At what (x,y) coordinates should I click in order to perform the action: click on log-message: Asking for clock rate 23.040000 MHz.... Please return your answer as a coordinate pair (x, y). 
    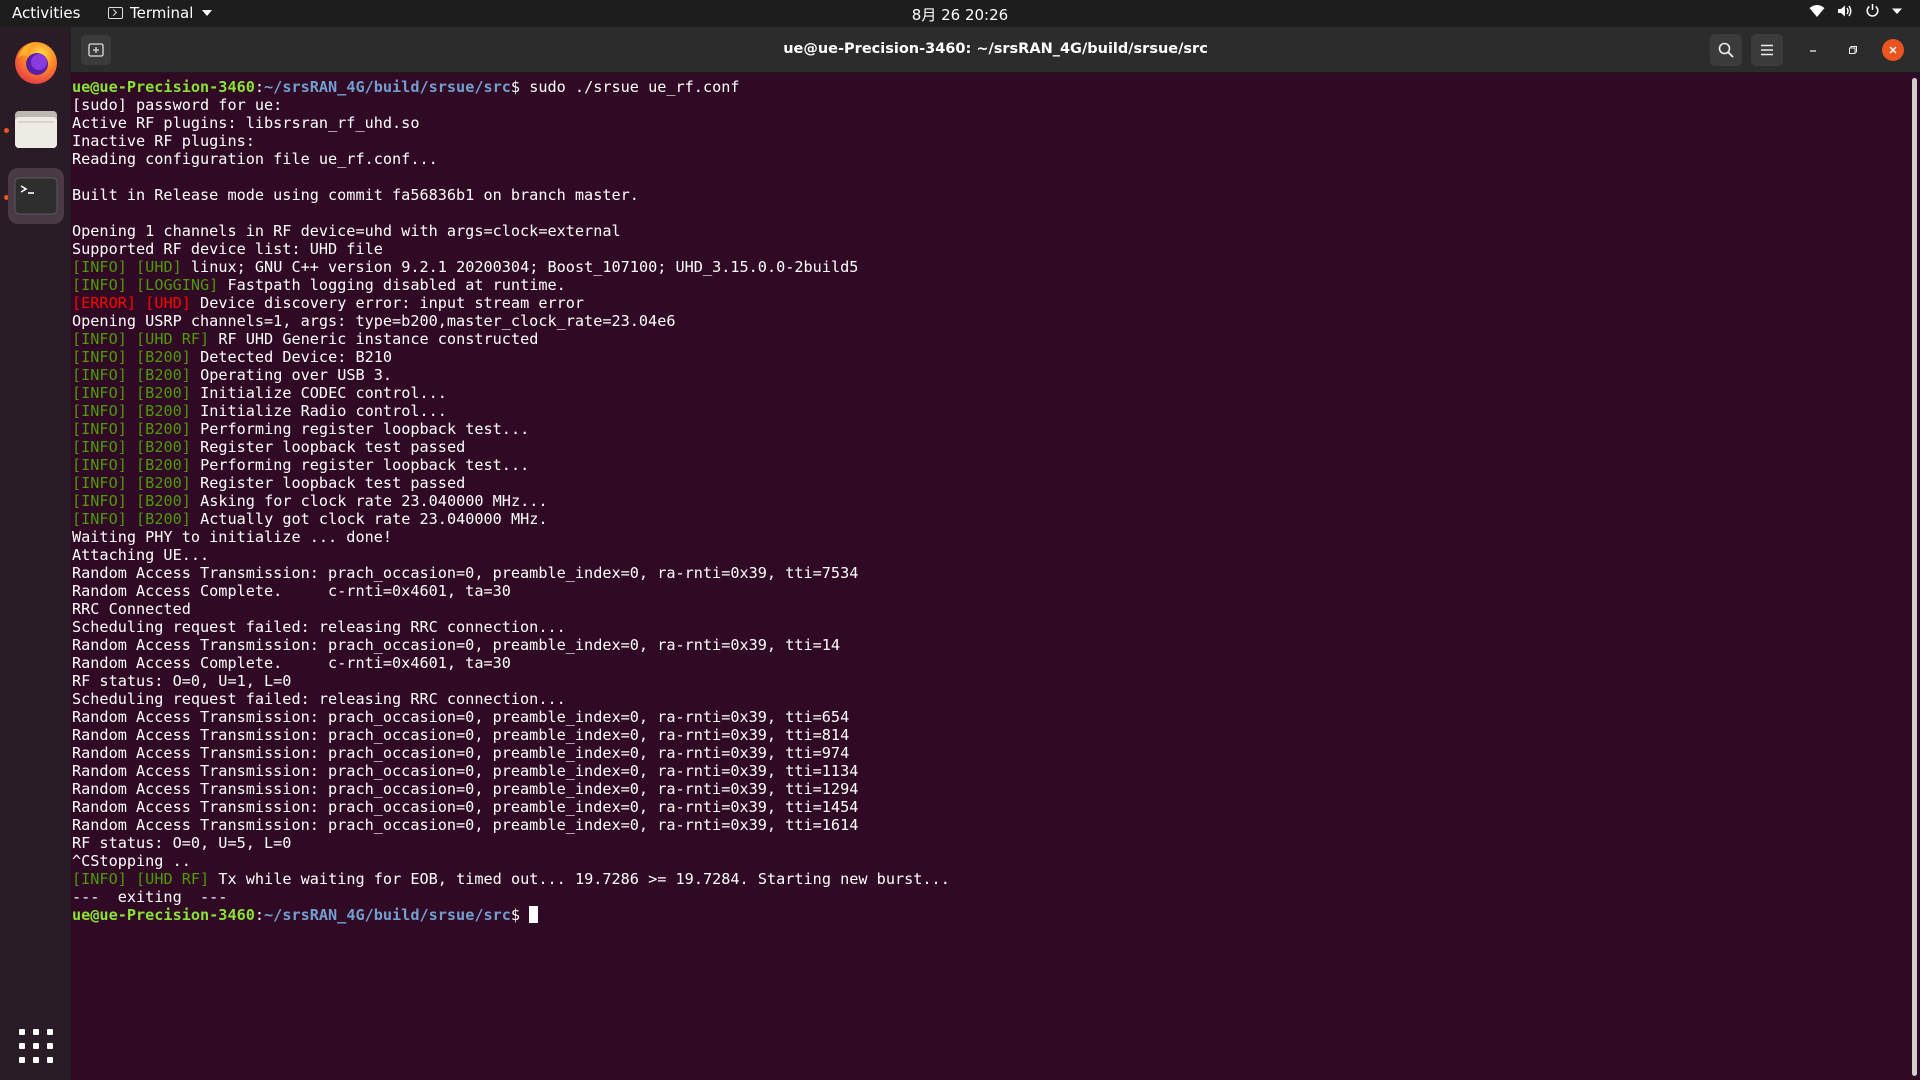
    Looking at the image, I should click on (374, 501).